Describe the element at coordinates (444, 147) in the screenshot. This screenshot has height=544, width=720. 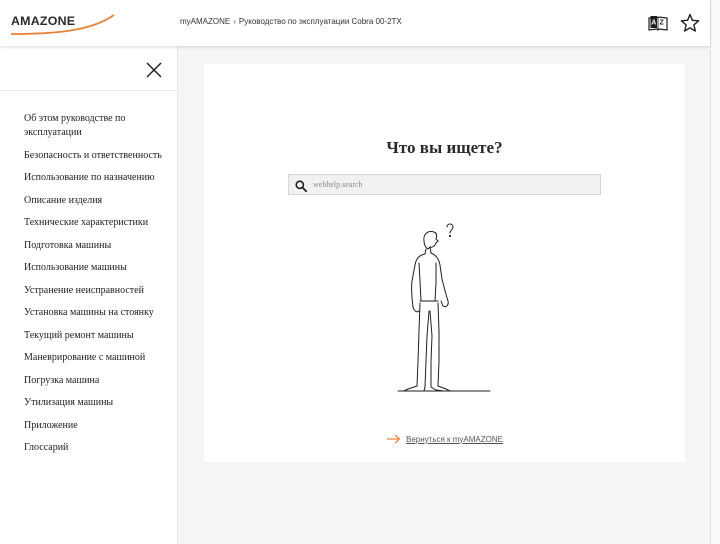
I see `page-title: Что вы ищете?` at that location.